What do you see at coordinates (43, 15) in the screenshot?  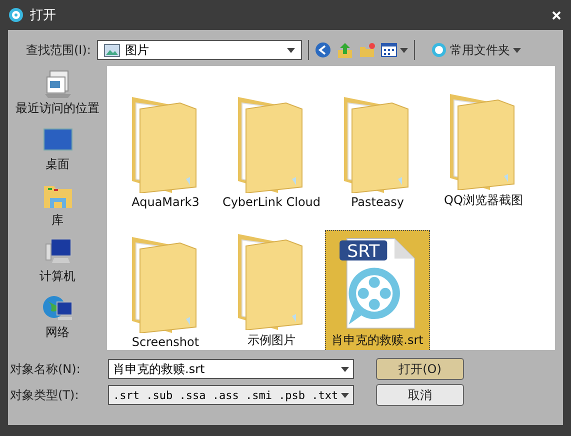 I see `window-title: 打开` at bounding box center [43, 15].